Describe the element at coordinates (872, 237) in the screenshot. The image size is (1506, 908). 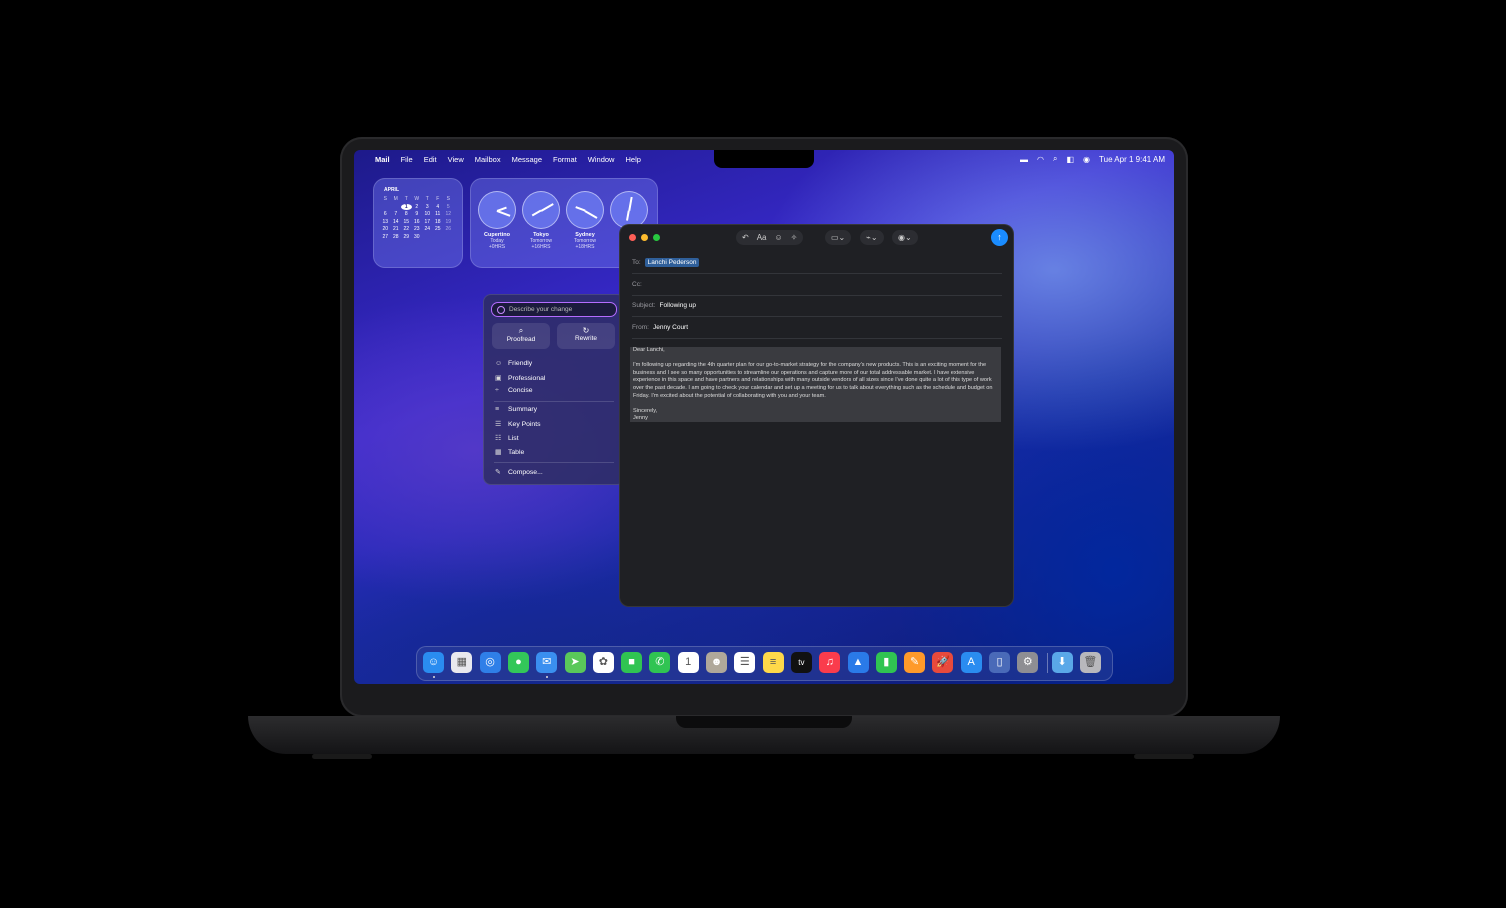
I see `attach-button: ⌁⌄` at that location.